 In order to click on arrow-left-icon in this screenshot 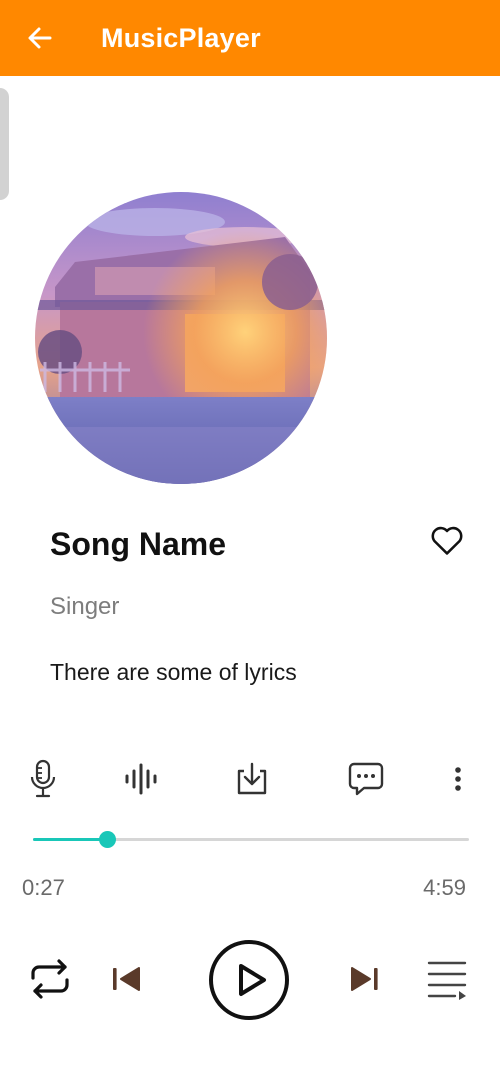, I will do `click(40, 38)`.